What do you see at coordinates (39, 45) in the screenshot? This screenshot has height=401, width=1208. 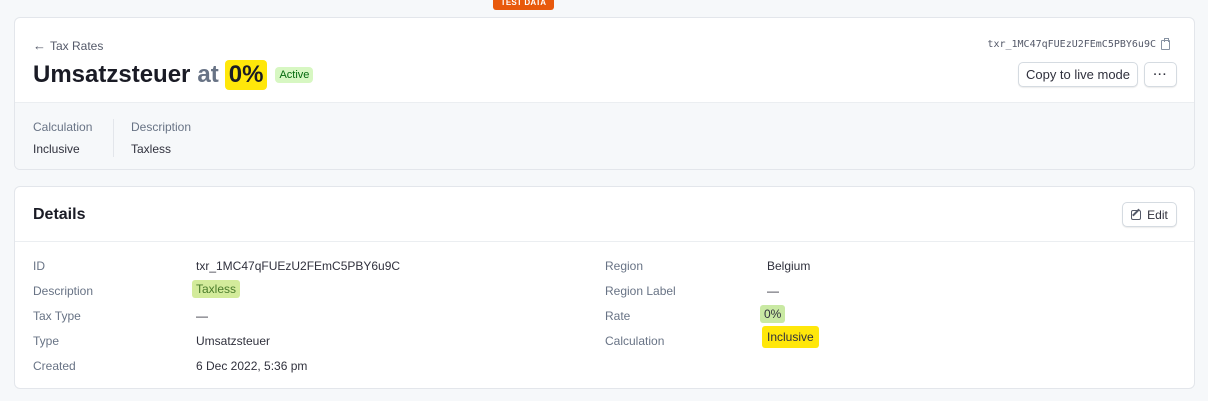 I see `arrow-left-icon: ←` at bounding box center [39, 45].